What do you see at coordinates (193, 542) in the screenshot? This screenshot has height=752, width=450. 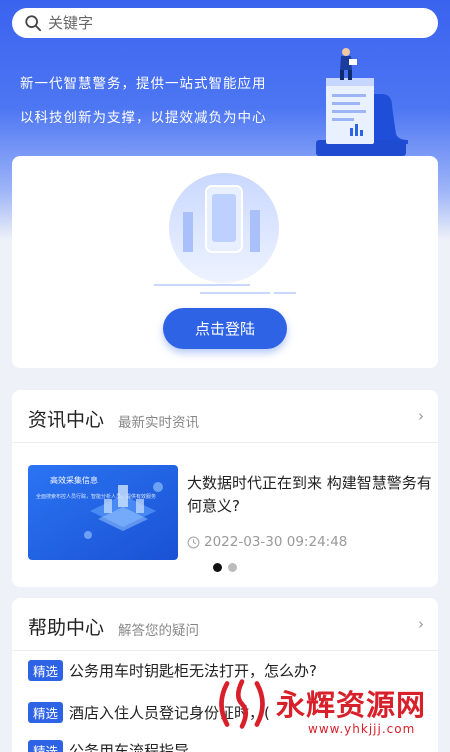 I see `clock-icon` at bounding box center [193, 542].